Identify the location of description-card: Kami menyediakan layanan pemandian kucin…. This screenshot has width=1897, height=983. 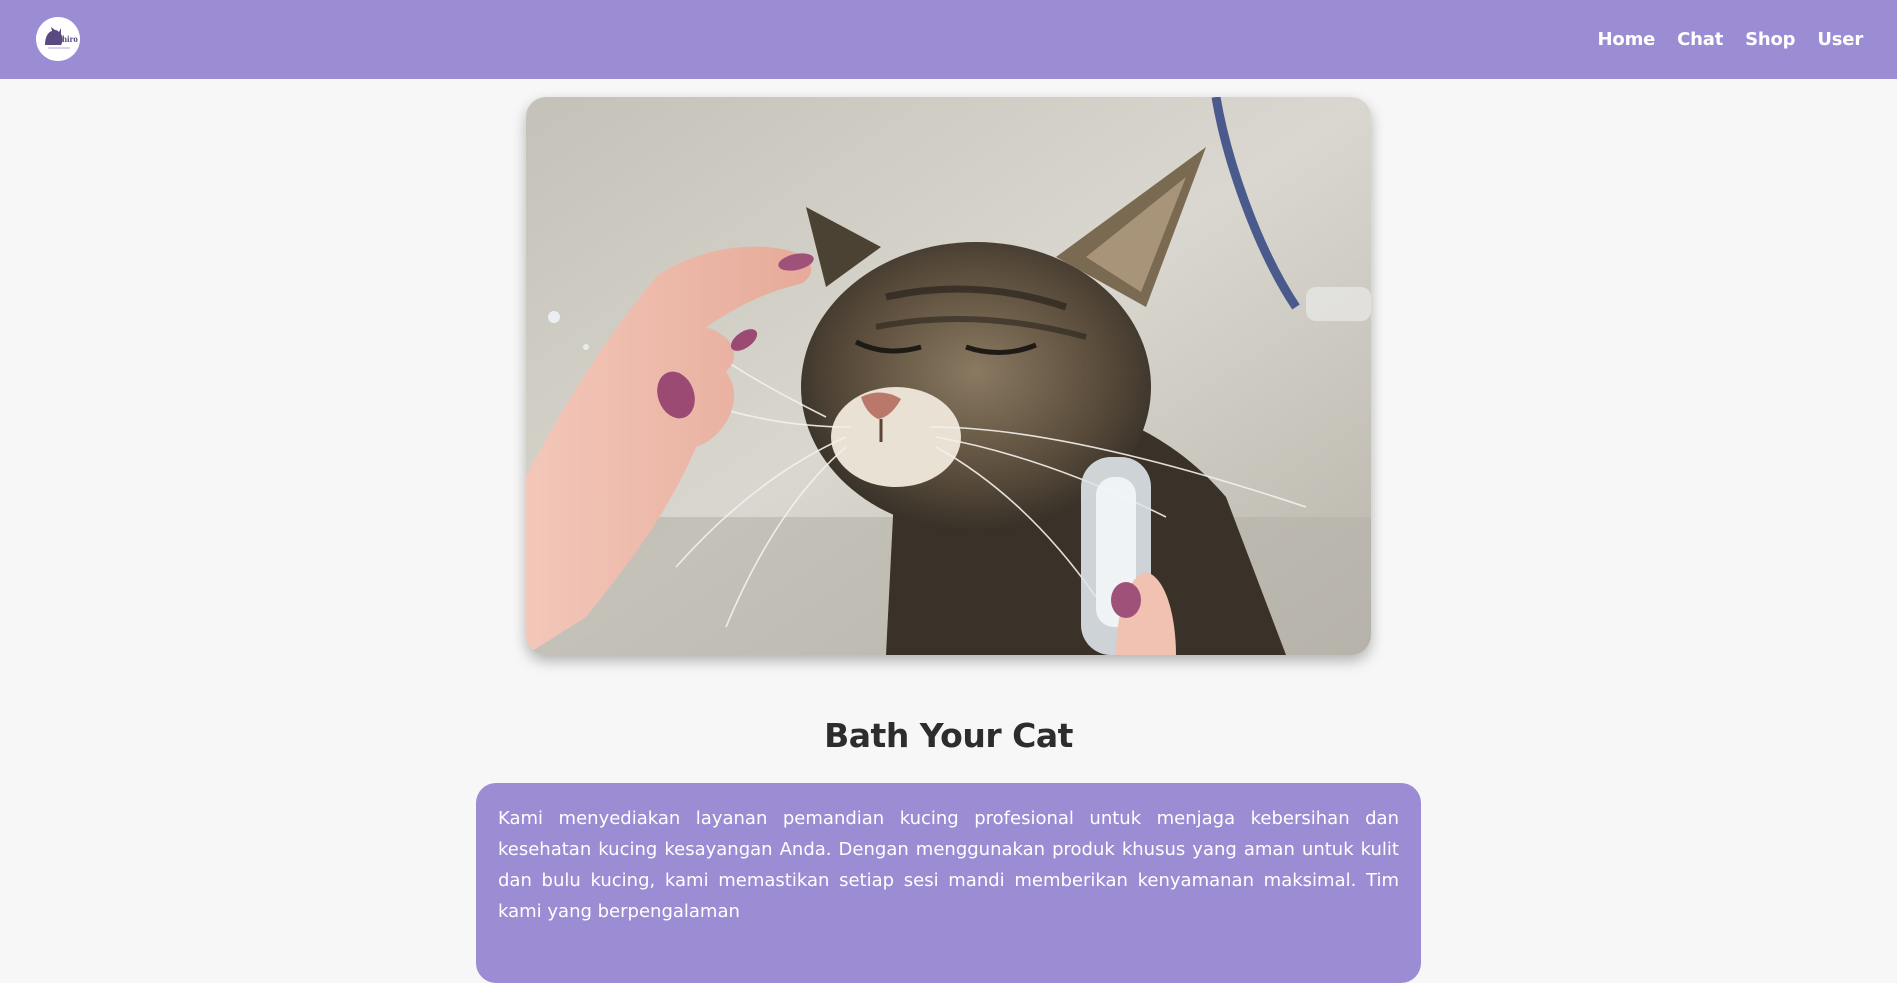
(948, 883).